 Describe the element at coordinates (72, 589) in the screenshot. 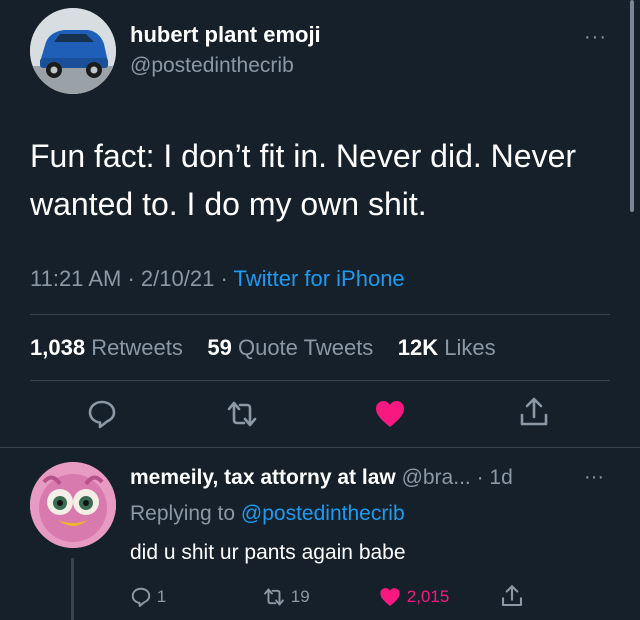

I see `thread-line` at that location.